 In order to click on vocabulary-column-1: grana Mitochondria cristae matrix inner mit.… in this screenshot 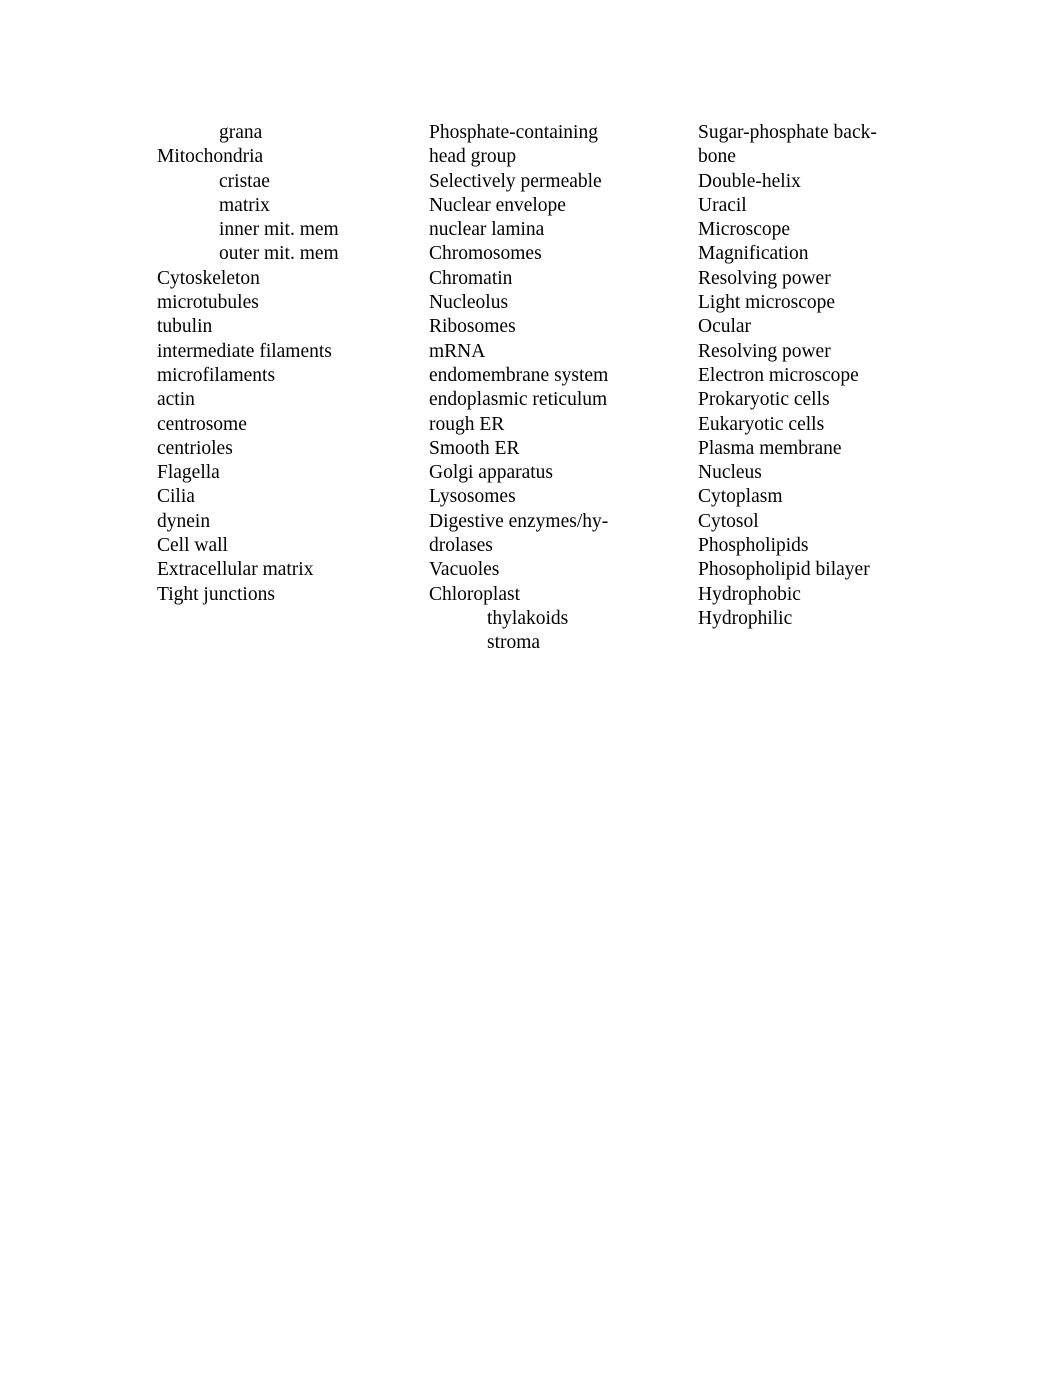, I will do `click(282, 364)`.